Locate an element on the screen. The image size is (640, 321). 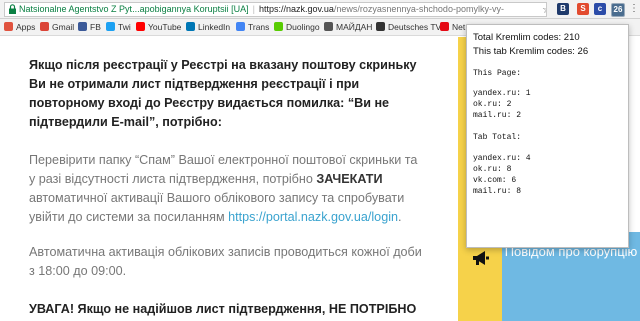
maidan-icon is located at coordinates (328, 26).